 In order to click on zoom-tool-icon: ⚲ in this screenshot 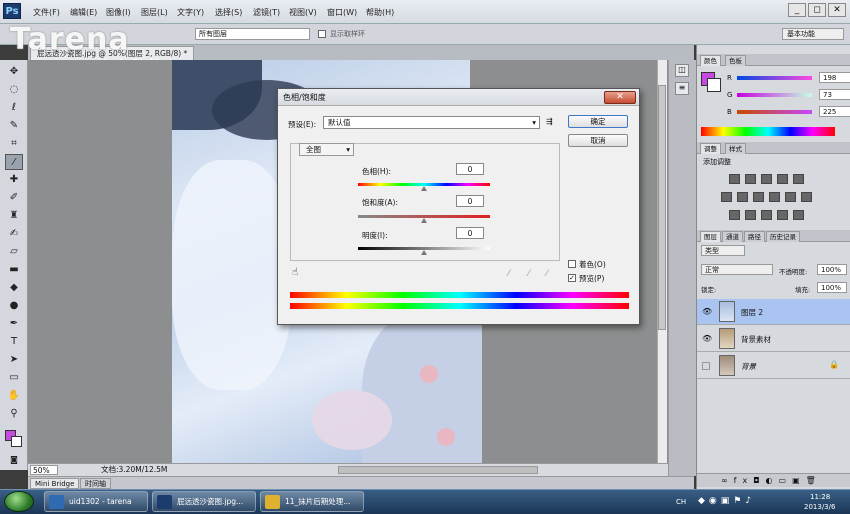, I will do `click(14, 414)`.